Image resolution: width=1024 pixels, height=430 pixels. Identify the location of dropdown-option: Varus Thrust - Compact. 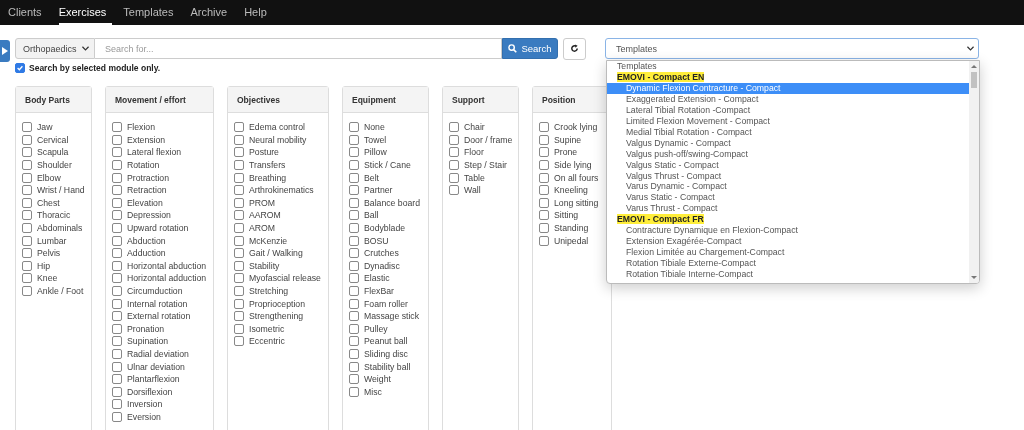
(788, 209).